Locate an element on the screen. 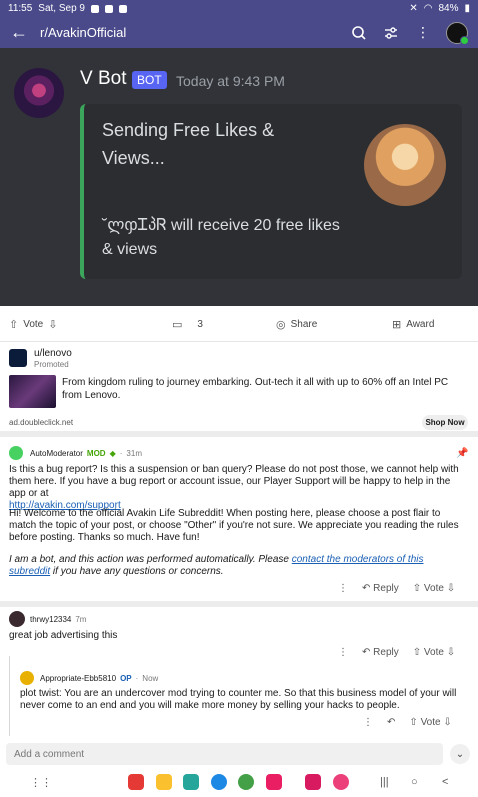 The image size is (478, 797). vote-label: Vote is located at coordinates (33, 324).